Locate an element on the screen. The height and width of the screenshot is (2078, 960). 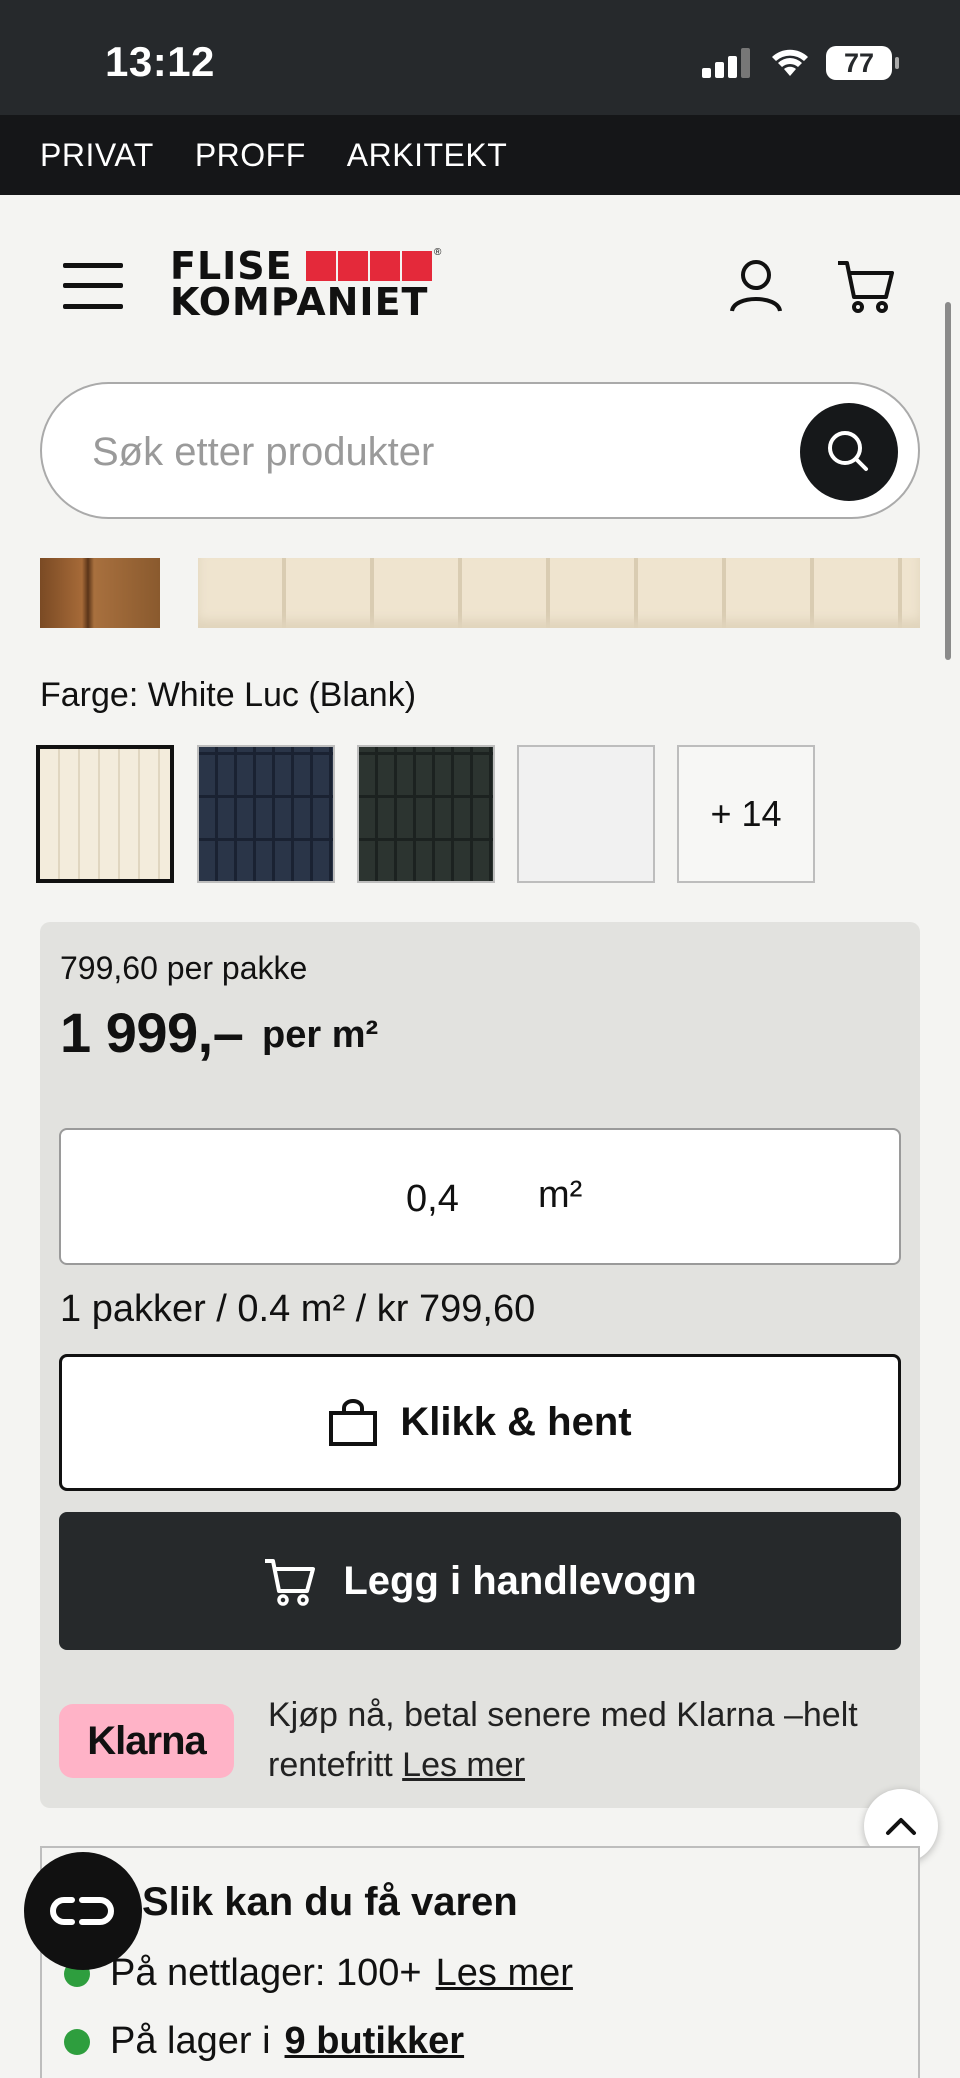
color-swatch-white-luc is located at coordinates (105, 814).